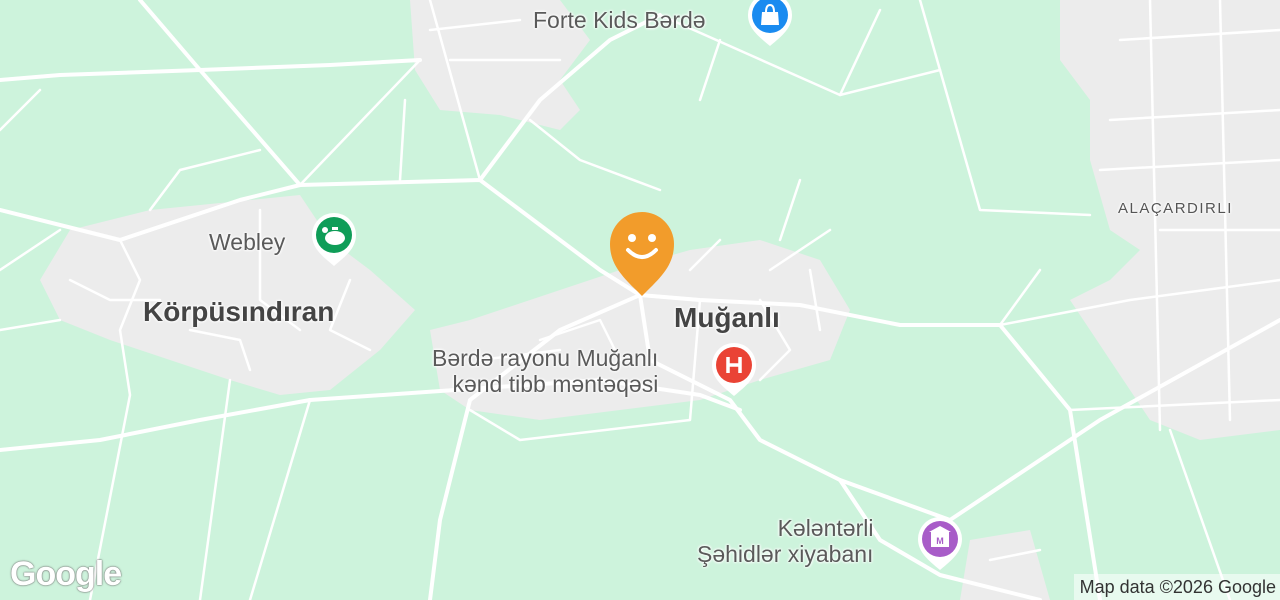 The height and width of the screenshot is (600, 1280). What do you see at coordinates (66, 574) in the screenshot?
I see `google-logo: Google` at bounding box center [66, 574].